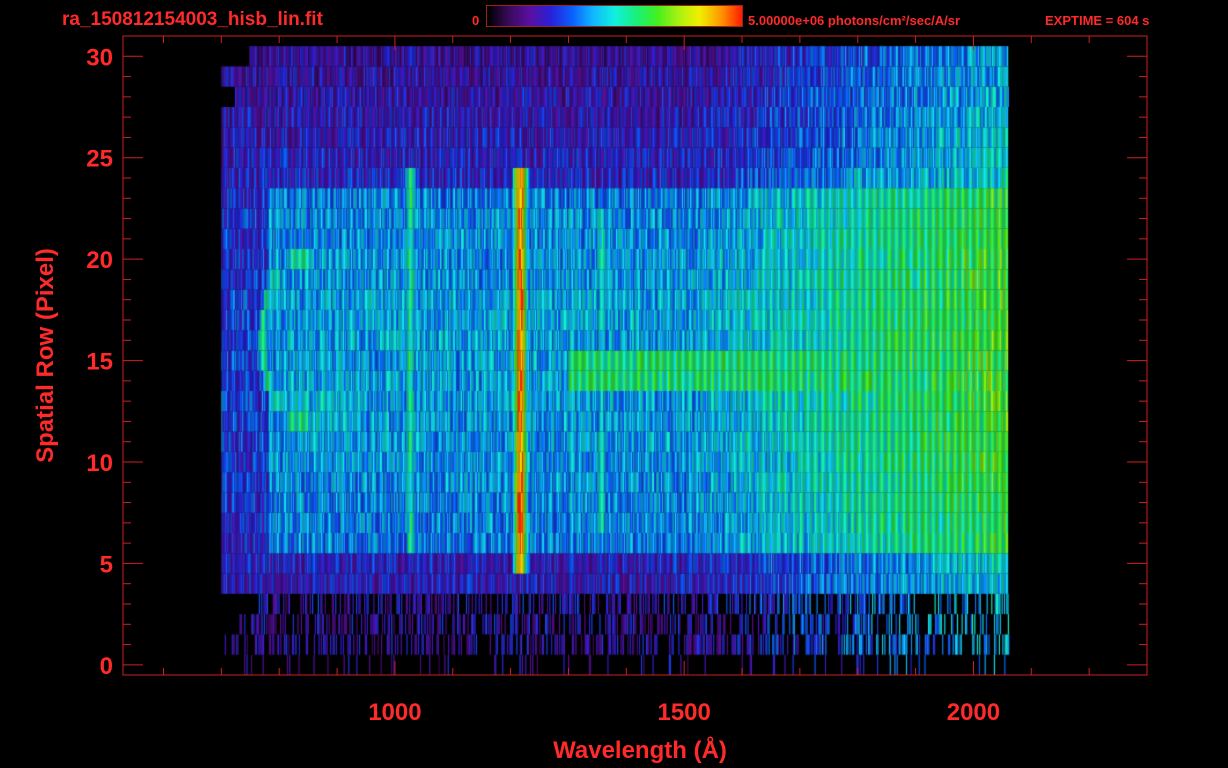 The width and height of the screenshot is (1228, 768). What do you see at coordinates (106, 564) in the screenshot?
I see `y-tick-label: 5` at bounding box center [106, 564].